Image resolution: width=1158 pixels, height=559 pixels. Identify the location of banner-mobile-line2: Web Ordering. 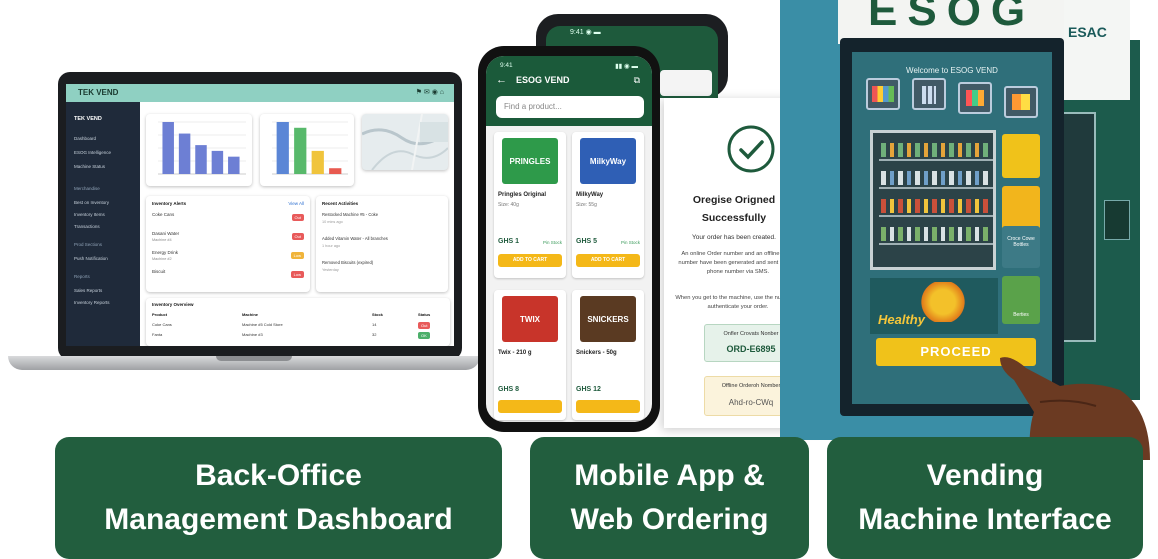
(669, 519).